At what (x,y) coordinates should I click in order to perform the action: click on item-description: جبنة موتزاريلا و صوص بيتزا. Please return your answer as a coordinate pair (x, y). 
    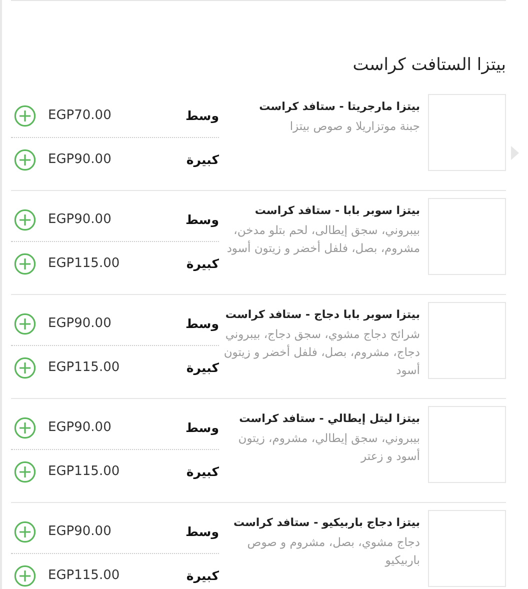
    Looking at the image, I should click on (354, 126).